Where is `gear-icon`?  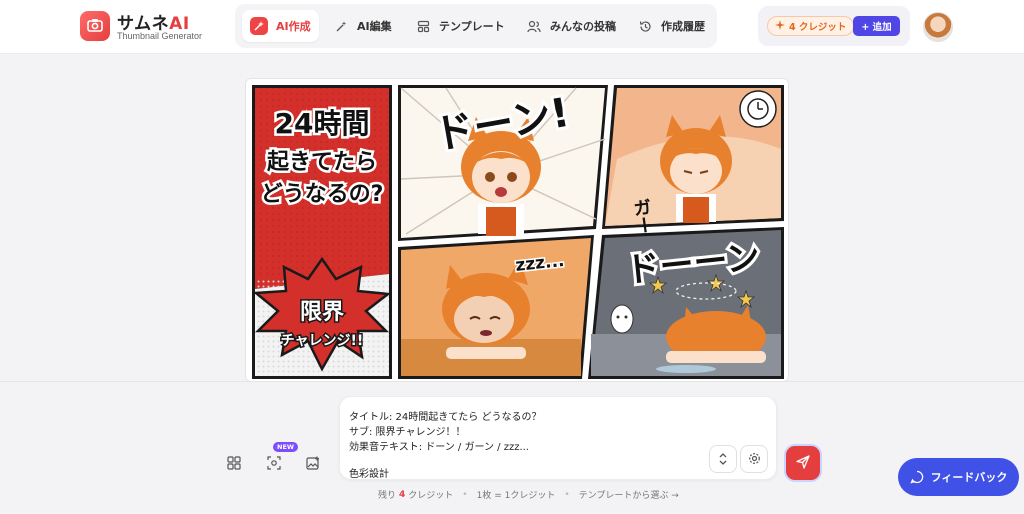
gear-icon is located at coordinates (754, 459).